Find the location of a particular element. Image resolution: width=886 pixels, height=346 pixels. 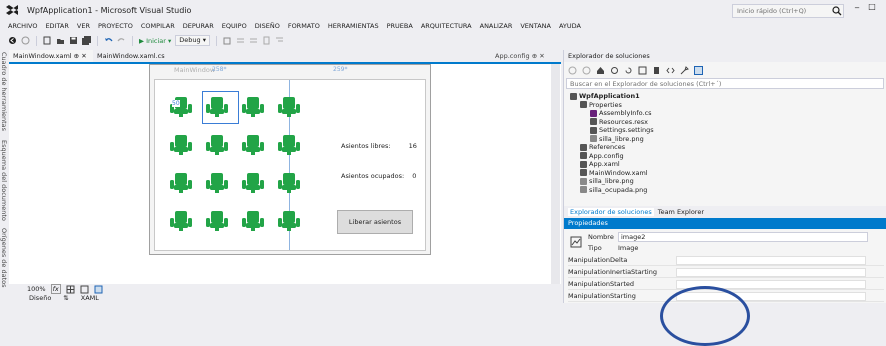

sync-icon is located at coordinates (614, 70).